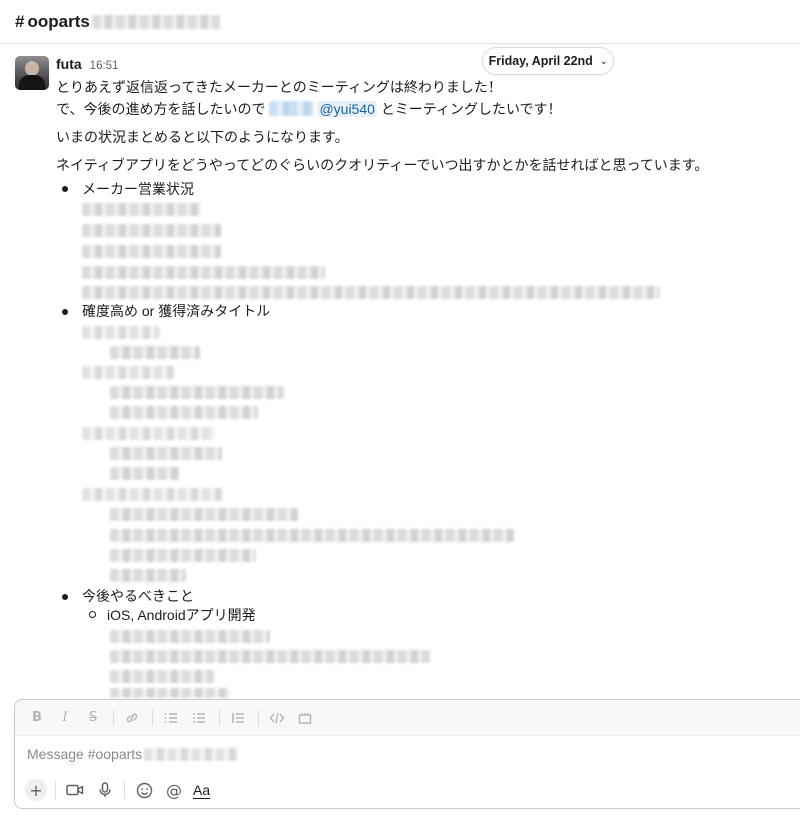 The image size is (800, 828). I want to click on bullet-2: 確度高め or 獲得済みタイトル, so click(176, 311).